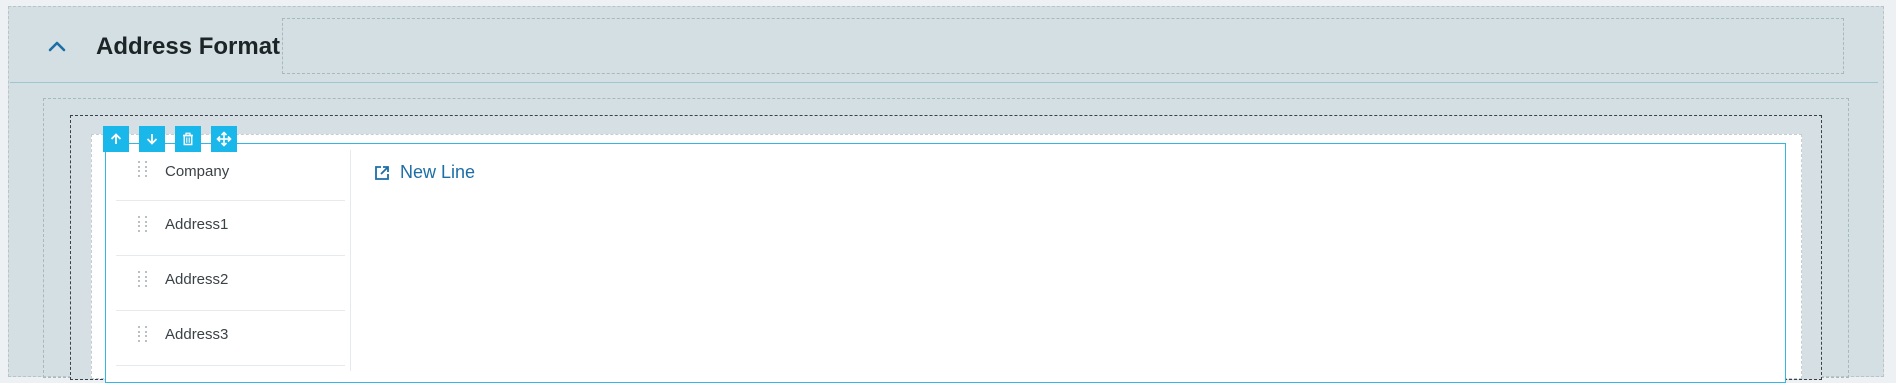  I want to click on header-drop-zone, so click(1063, 46).